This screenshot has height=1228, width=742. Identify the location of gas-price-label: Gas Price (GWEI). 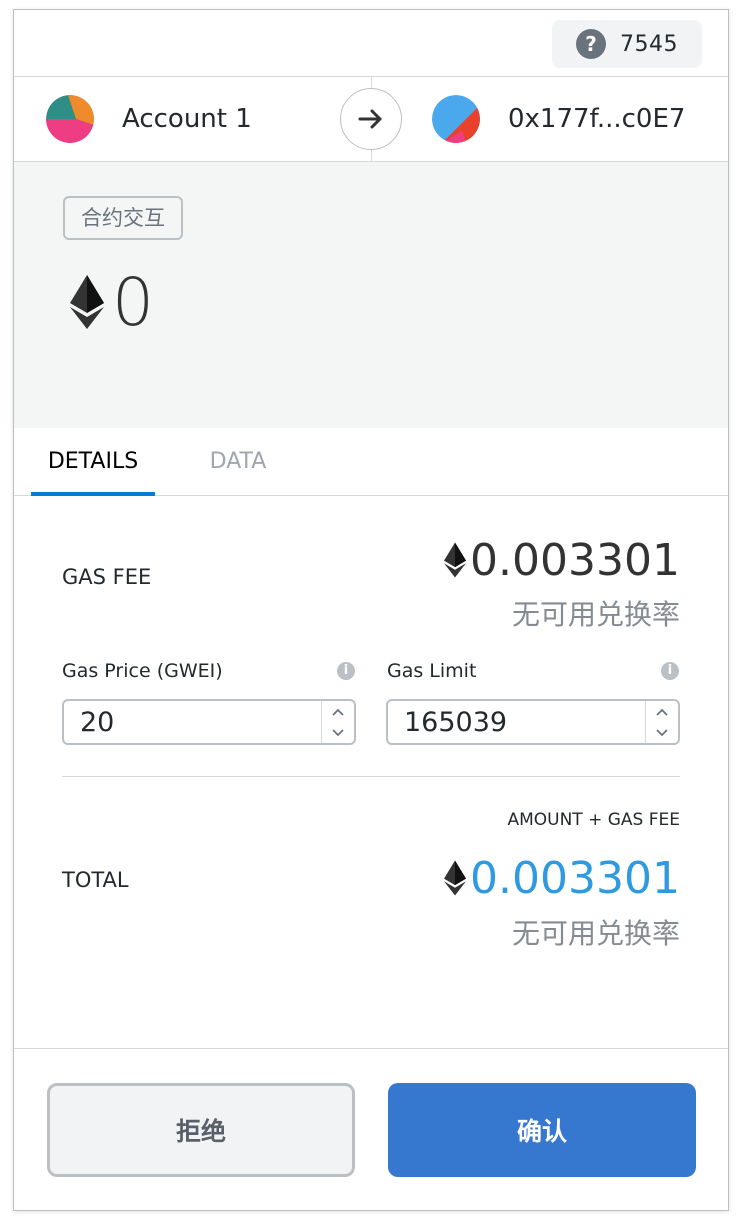
(142, 671).